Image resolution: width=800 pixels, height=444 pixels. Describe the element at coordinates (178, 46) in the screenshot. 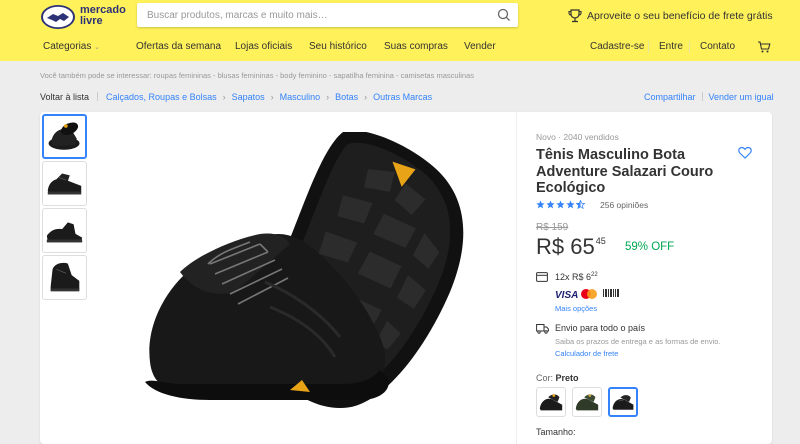

I see `nav-ofertas: Ofertas da semana` at that location.